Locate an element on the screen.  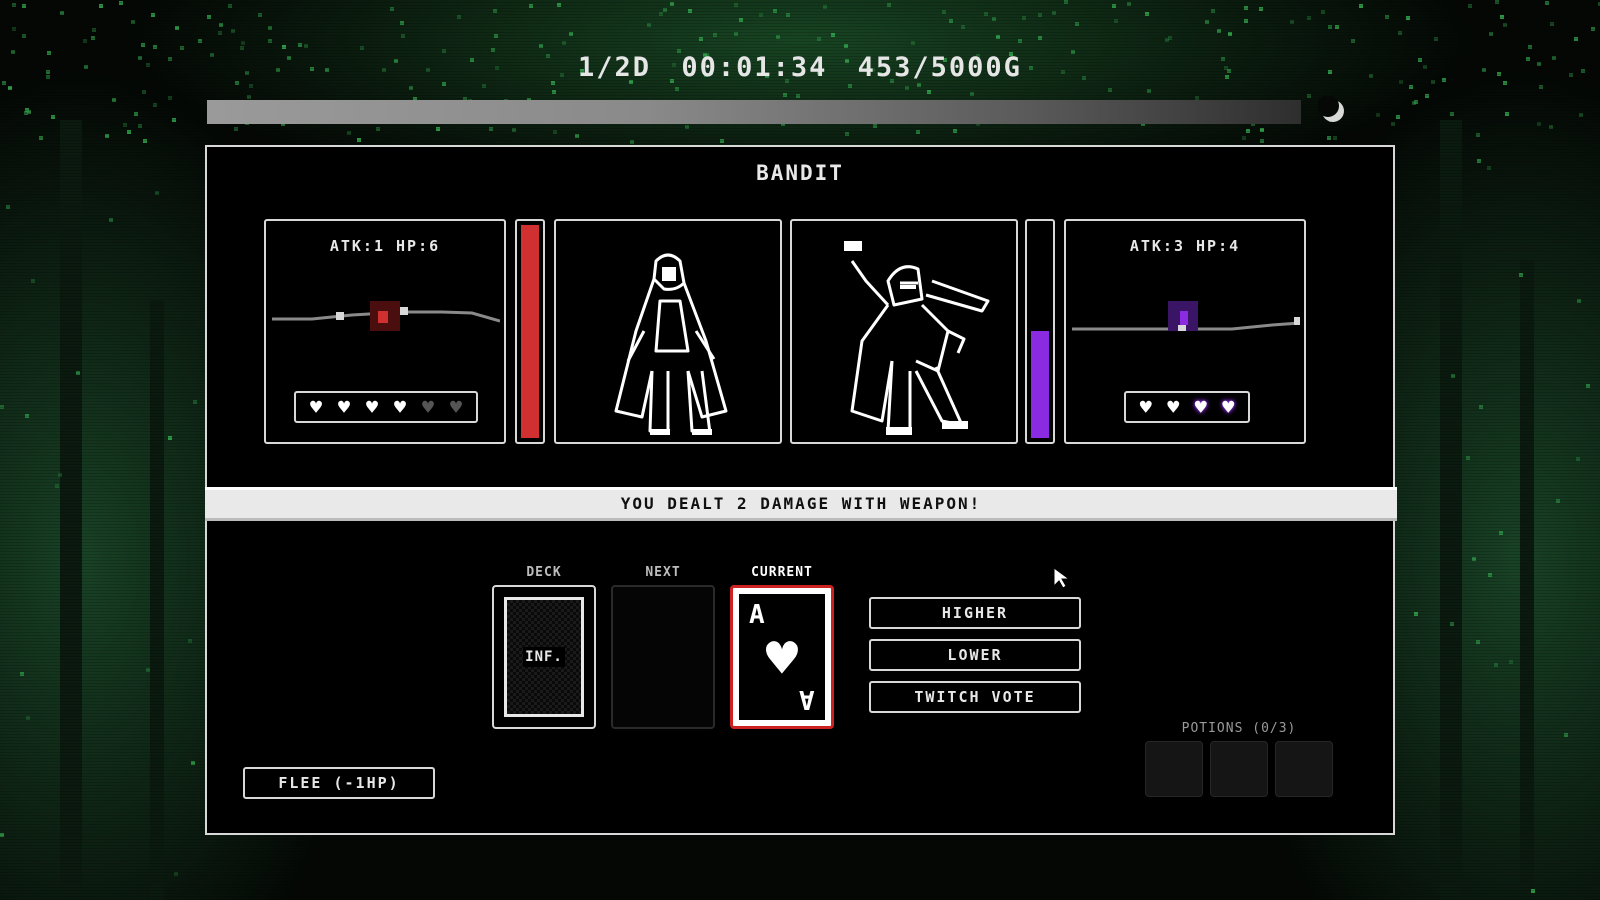
card-rank-bottom: A is located at coordinates (807, 699).